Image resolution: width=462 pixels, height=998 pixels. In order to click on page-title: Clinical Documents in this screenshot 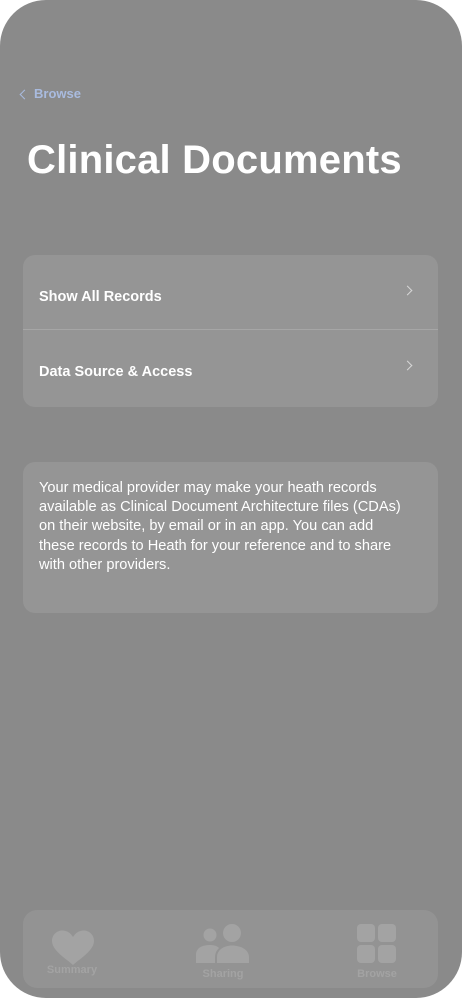, I will do `click(214, 160)`.